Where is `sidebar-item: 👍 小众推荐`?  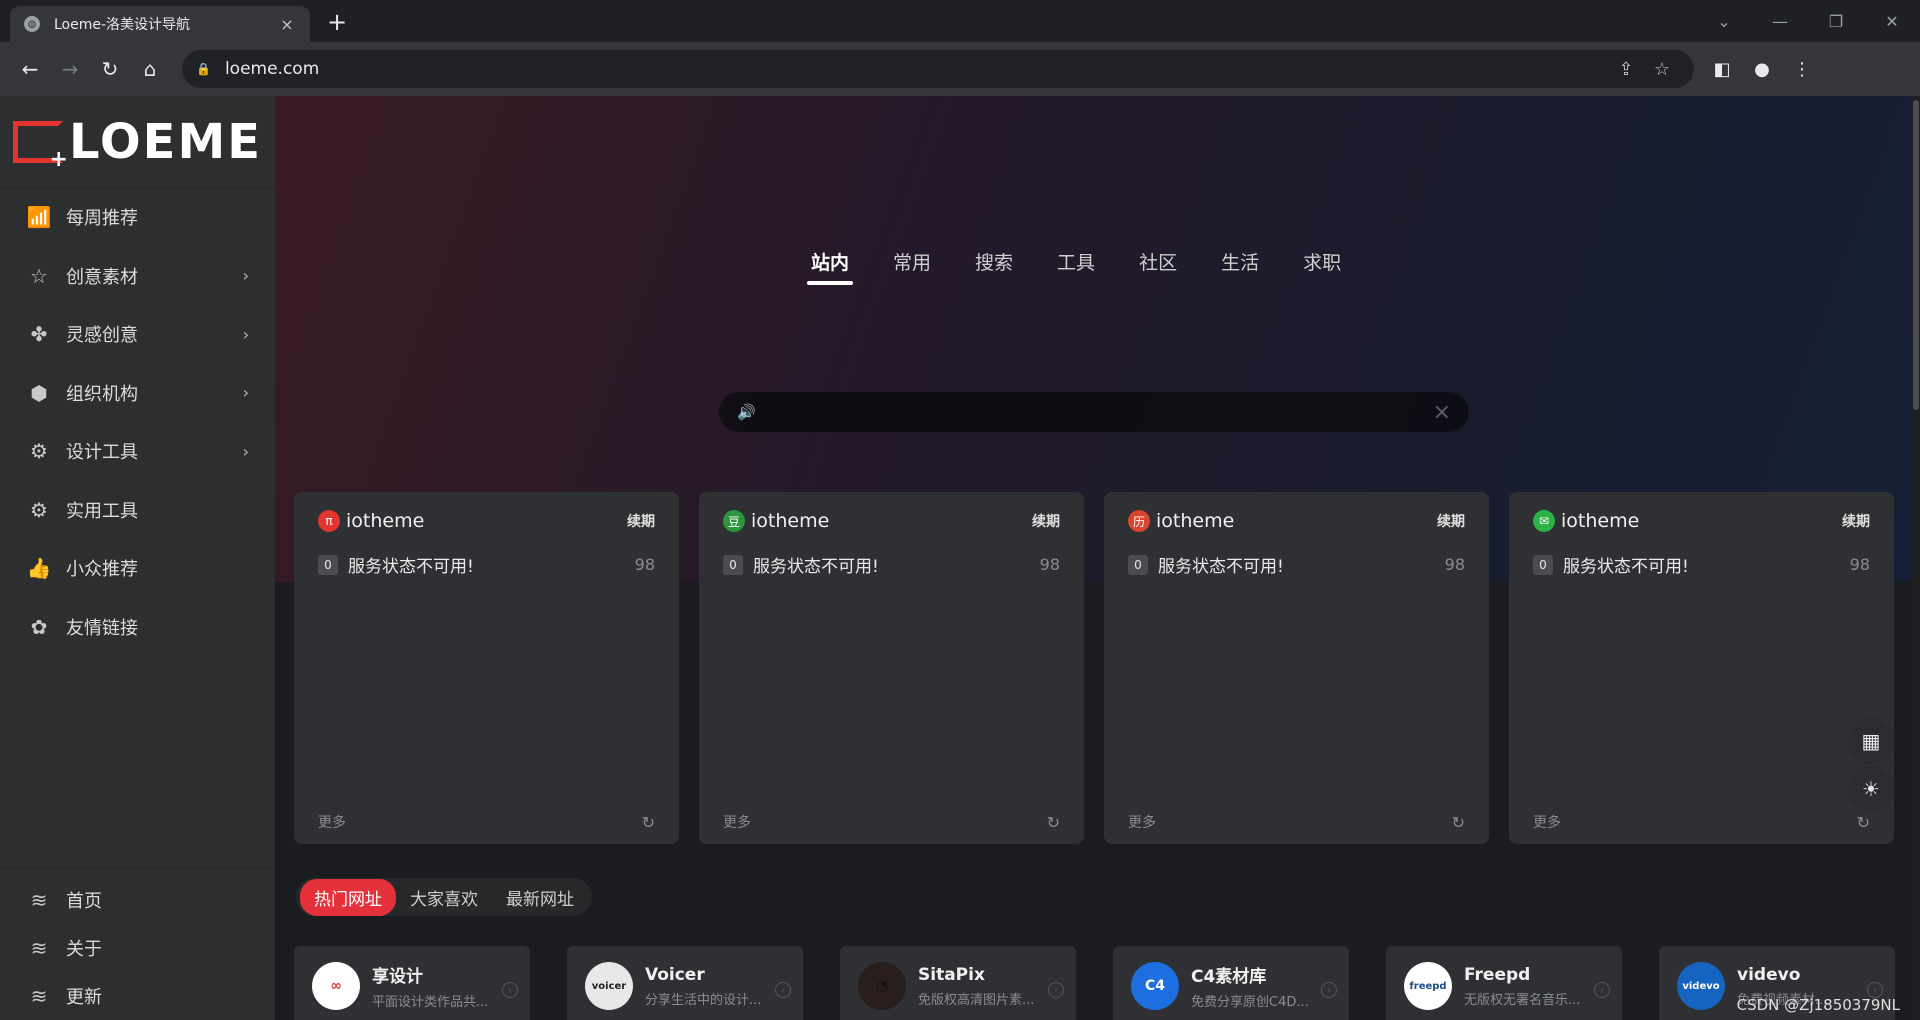 sidebar-item: 👍 小众推荐 is located at coordinates (137, 568).